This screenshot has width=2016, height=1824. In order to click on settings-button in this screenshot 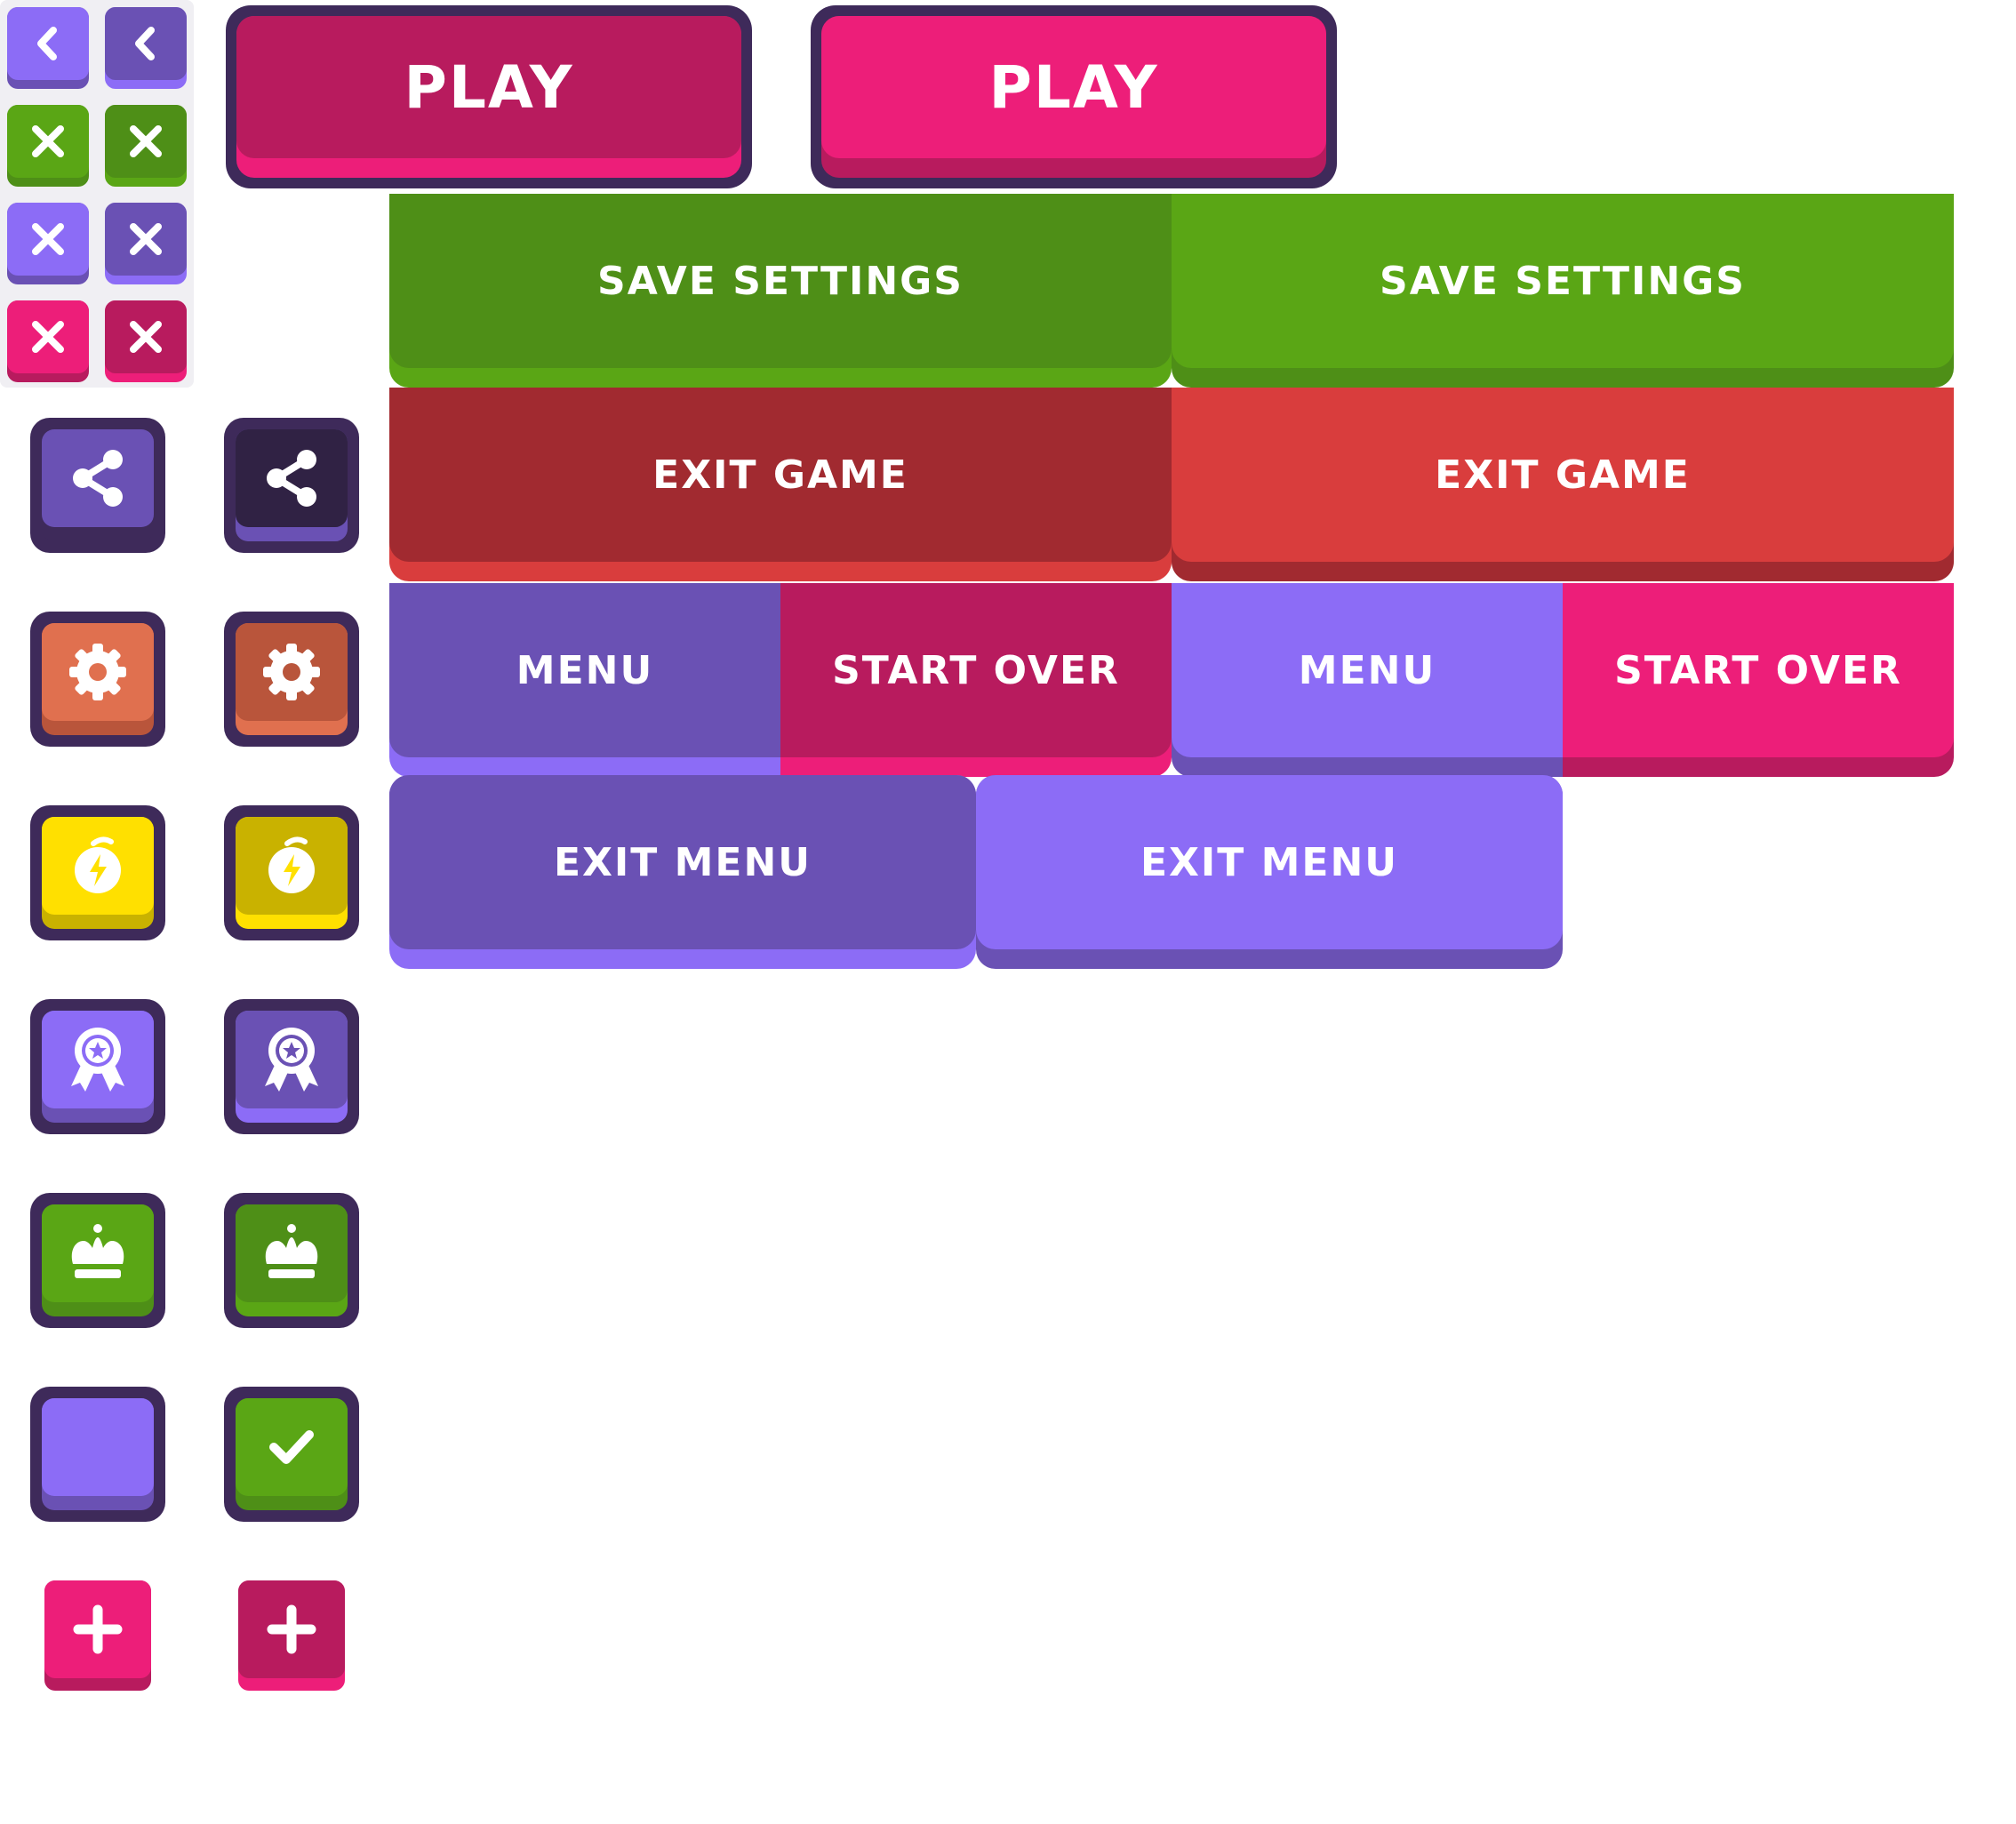, I will do `click(97, 679)`.